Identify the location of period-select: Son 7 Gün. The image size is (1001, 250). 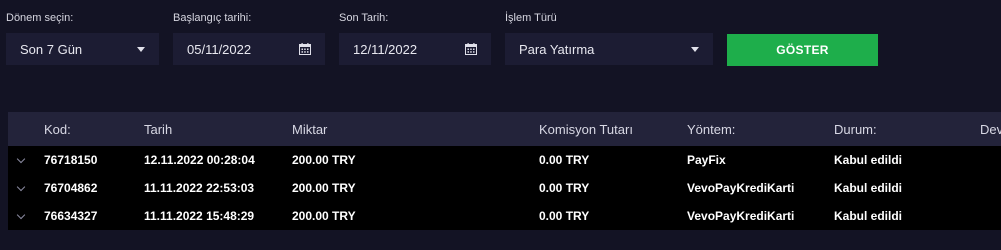
(82, 49).